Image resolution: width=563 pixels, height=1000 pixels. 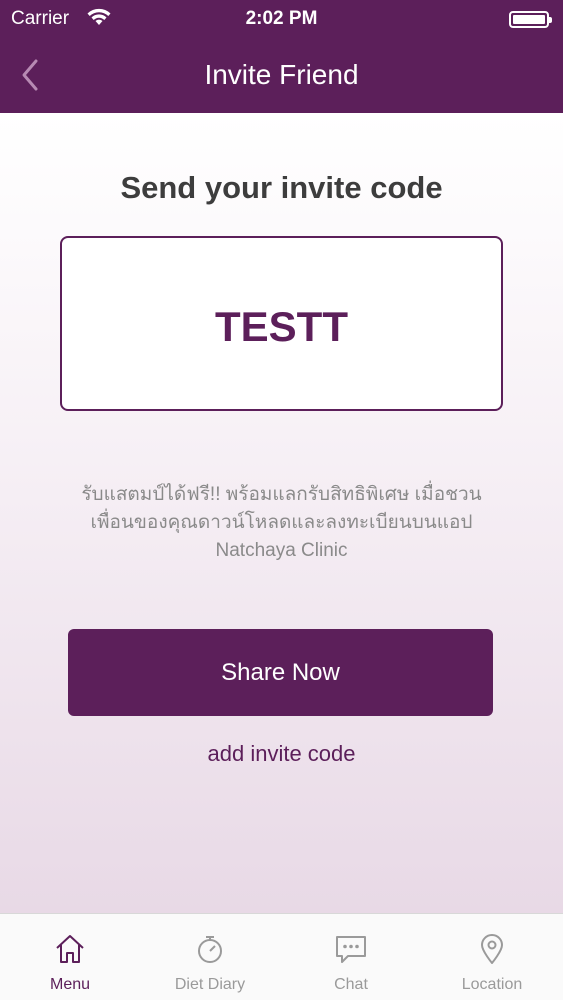 I want to click on tab-label: Menu, so click(x=70, y=984).